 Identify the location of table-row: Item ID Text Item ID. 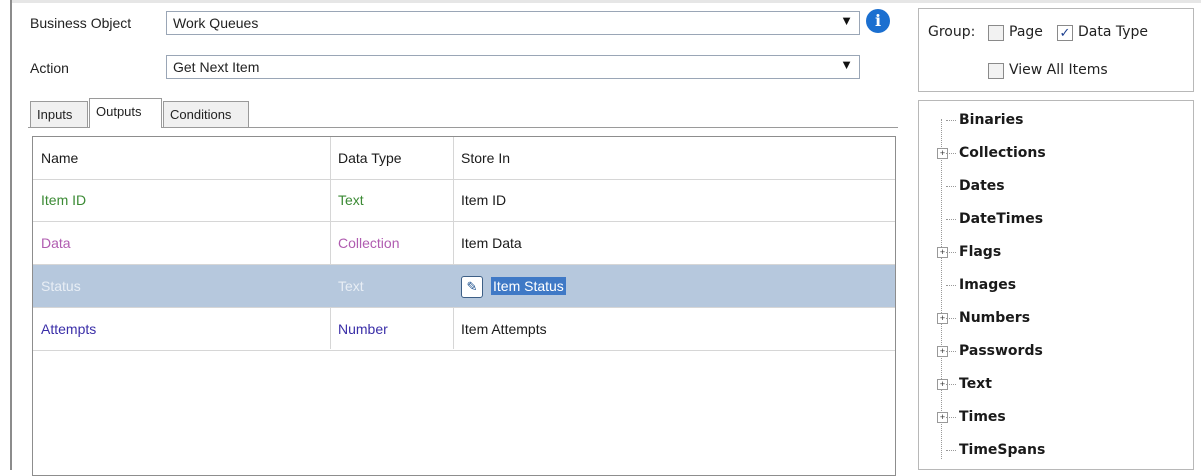
(464, 200).